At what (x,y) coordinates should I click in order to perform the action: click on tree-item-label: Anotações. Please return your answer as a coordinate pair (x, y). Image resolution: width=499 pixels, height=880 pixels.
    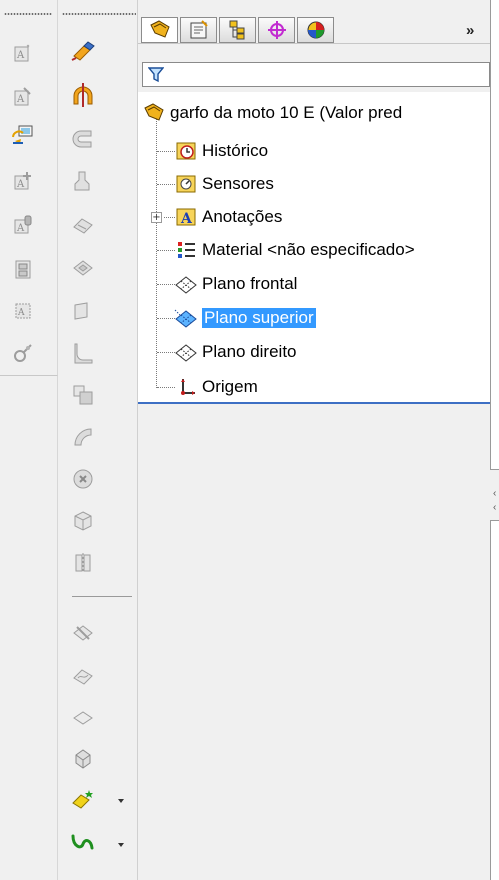
    Looking at the image, I should click on (242, 216).